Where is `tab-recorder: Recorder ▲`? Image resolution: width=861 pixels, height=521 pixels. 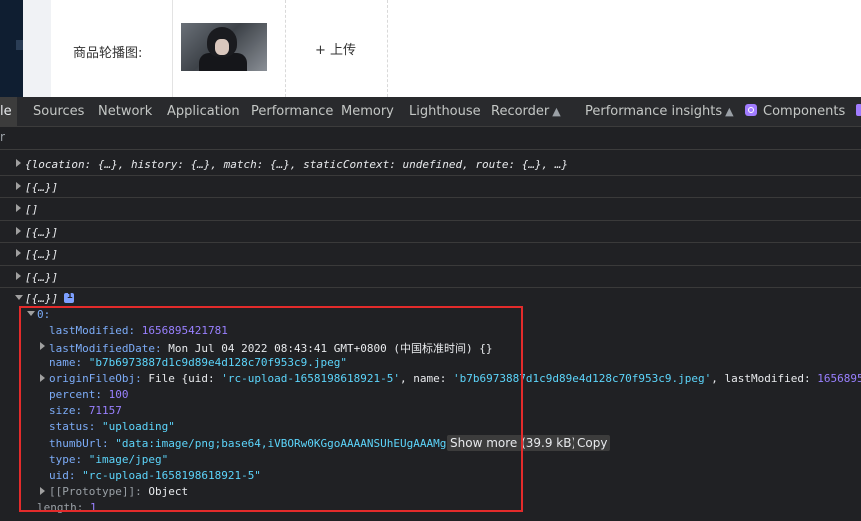
tab-recorder: Recorder ▲ is located at coordinates (526, 111).